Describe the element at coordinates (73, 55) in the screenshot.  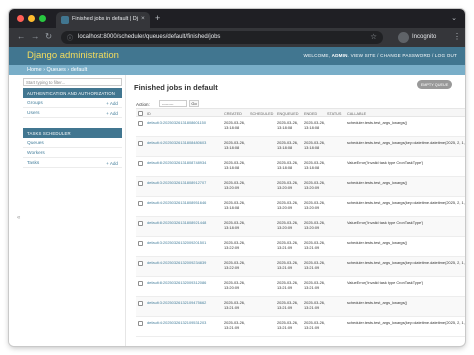
I see `site-branding: Django administration` at that location.